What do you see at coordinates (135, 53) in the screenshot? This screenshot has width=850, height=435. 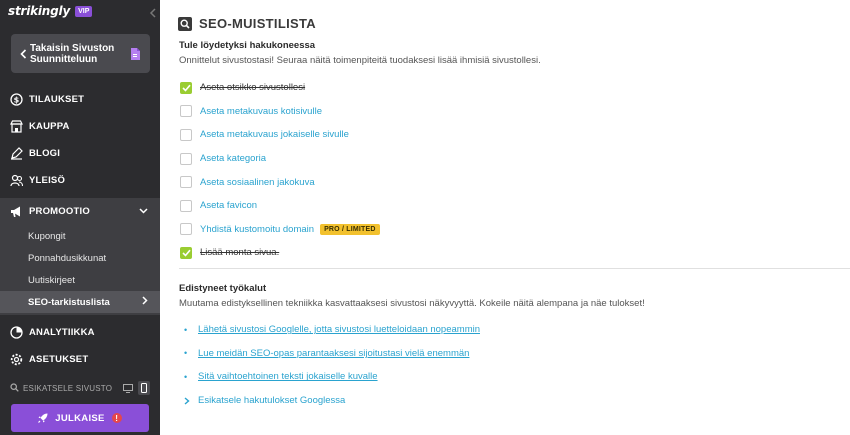 I see `page-edit-icon` at bounding box center [135, 53].